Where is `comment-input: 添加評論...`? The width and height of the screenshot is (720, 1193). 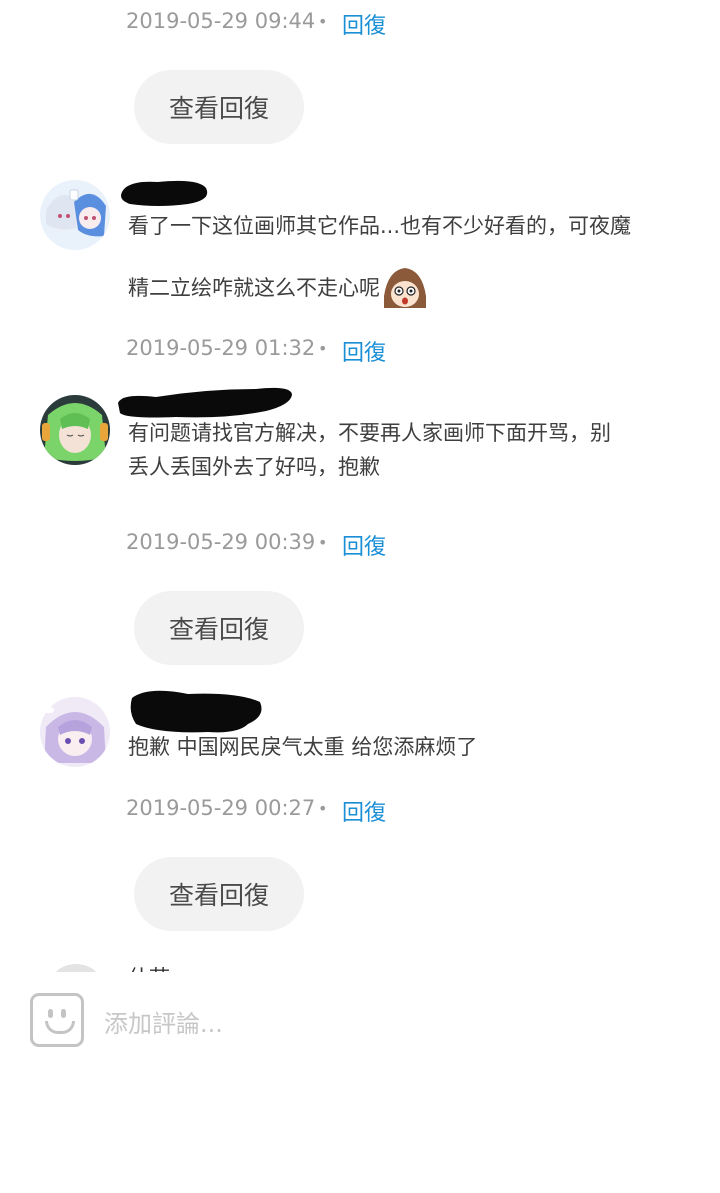
comment-input: 添加評論... is located at coordinates (163, 1021).